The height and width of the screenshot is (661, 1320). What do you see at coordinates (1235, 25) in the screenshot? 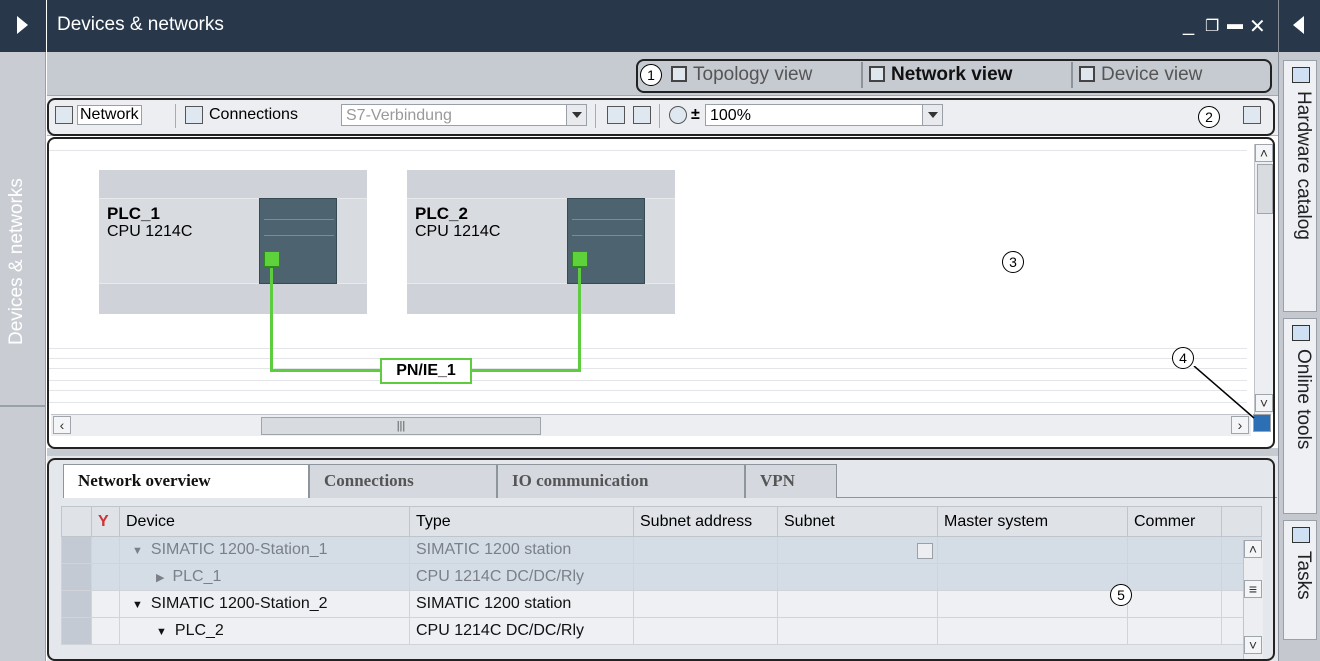
I see `maximize-icon: ▬` at bounding box center [1235, 25].